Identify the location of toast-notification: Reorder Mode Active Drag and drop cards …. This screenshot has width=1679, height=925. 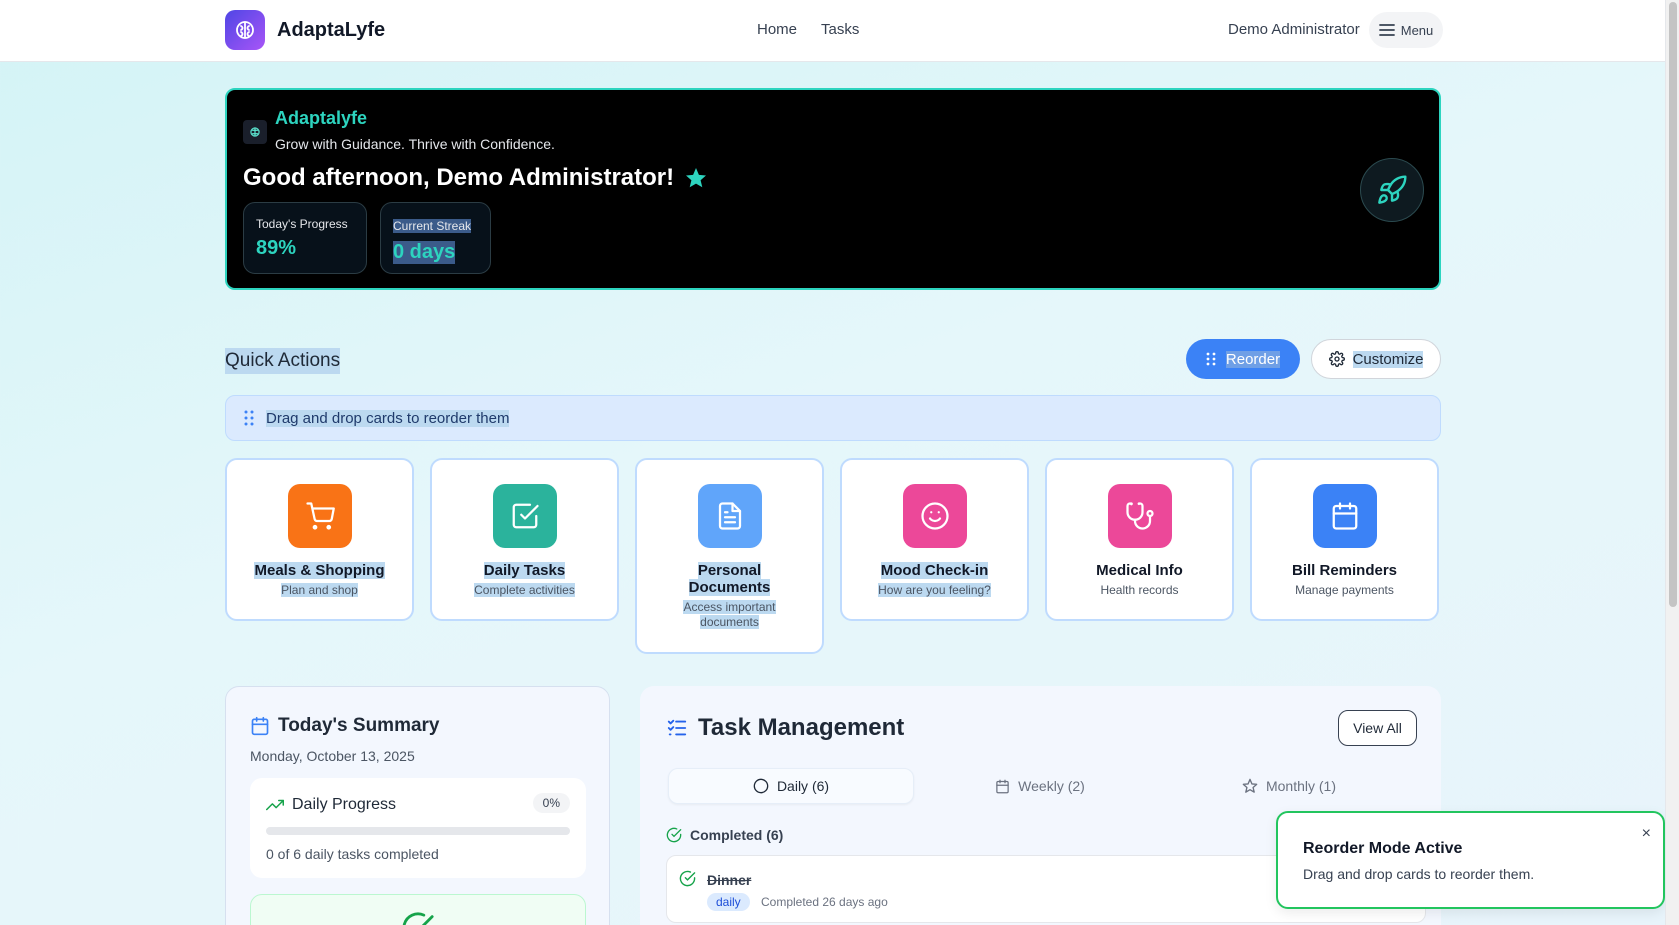
(1470, 860).